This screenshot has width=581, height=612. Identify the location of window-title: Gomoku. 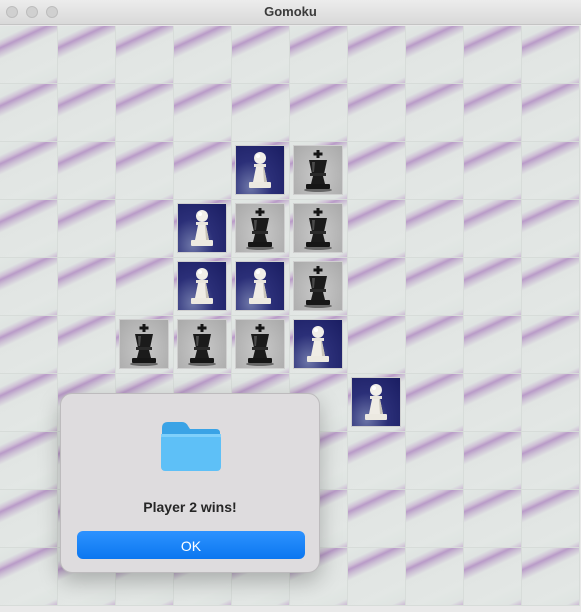
(290, 11).